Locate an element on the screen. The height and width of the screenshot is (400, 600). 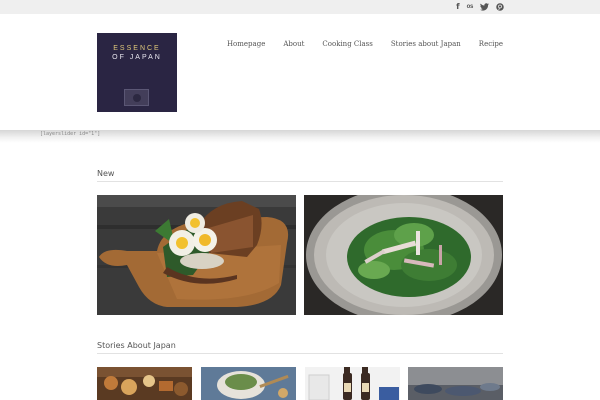
story-image-sake is located at coordinates (352, 383).